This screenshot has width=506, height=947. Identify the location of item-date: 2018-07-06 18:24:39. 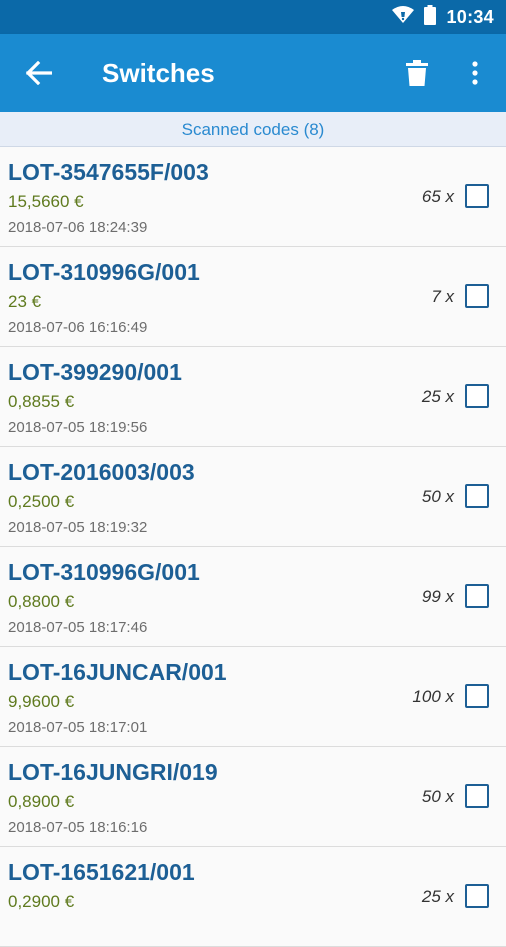
(78, 227).